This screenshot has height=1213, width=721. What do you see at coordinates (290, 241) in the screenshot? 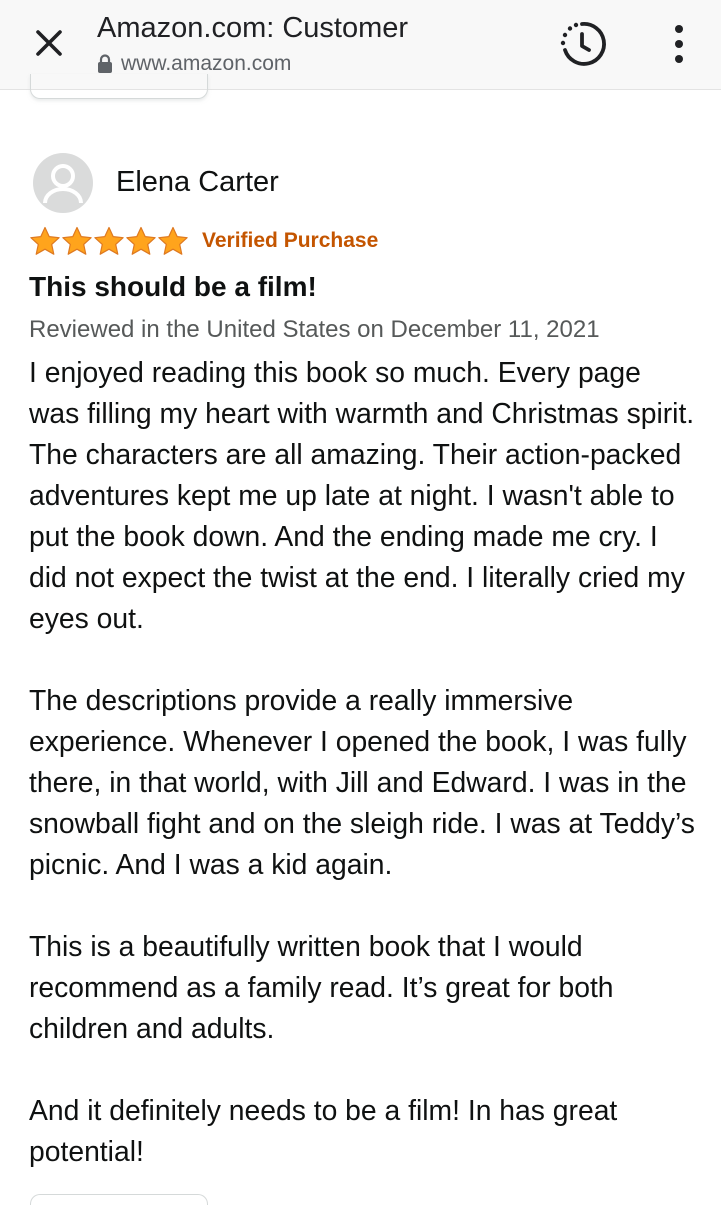
I see `verified-purchase-badge: Verified Purchase` at bounding box center [290, 241].